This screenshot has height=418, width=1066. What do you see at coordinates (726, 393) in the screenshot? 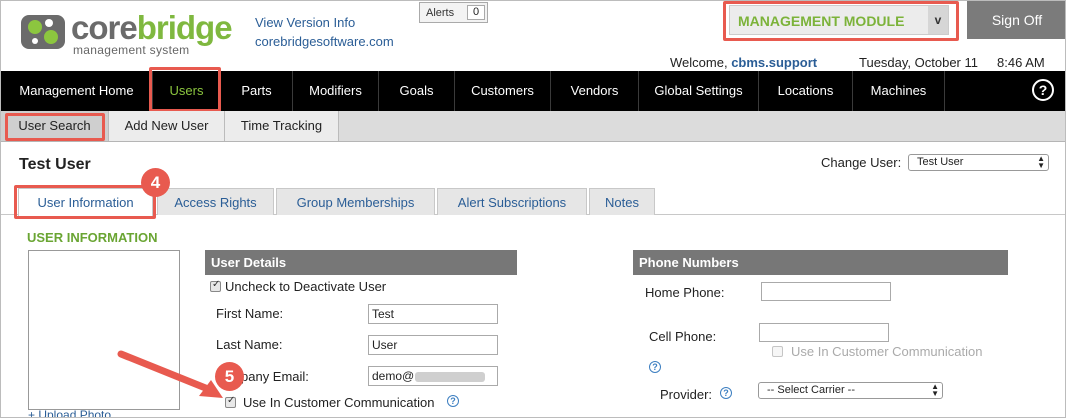
I see `provider-info-icon: ?` at bounding box center [726, 393].